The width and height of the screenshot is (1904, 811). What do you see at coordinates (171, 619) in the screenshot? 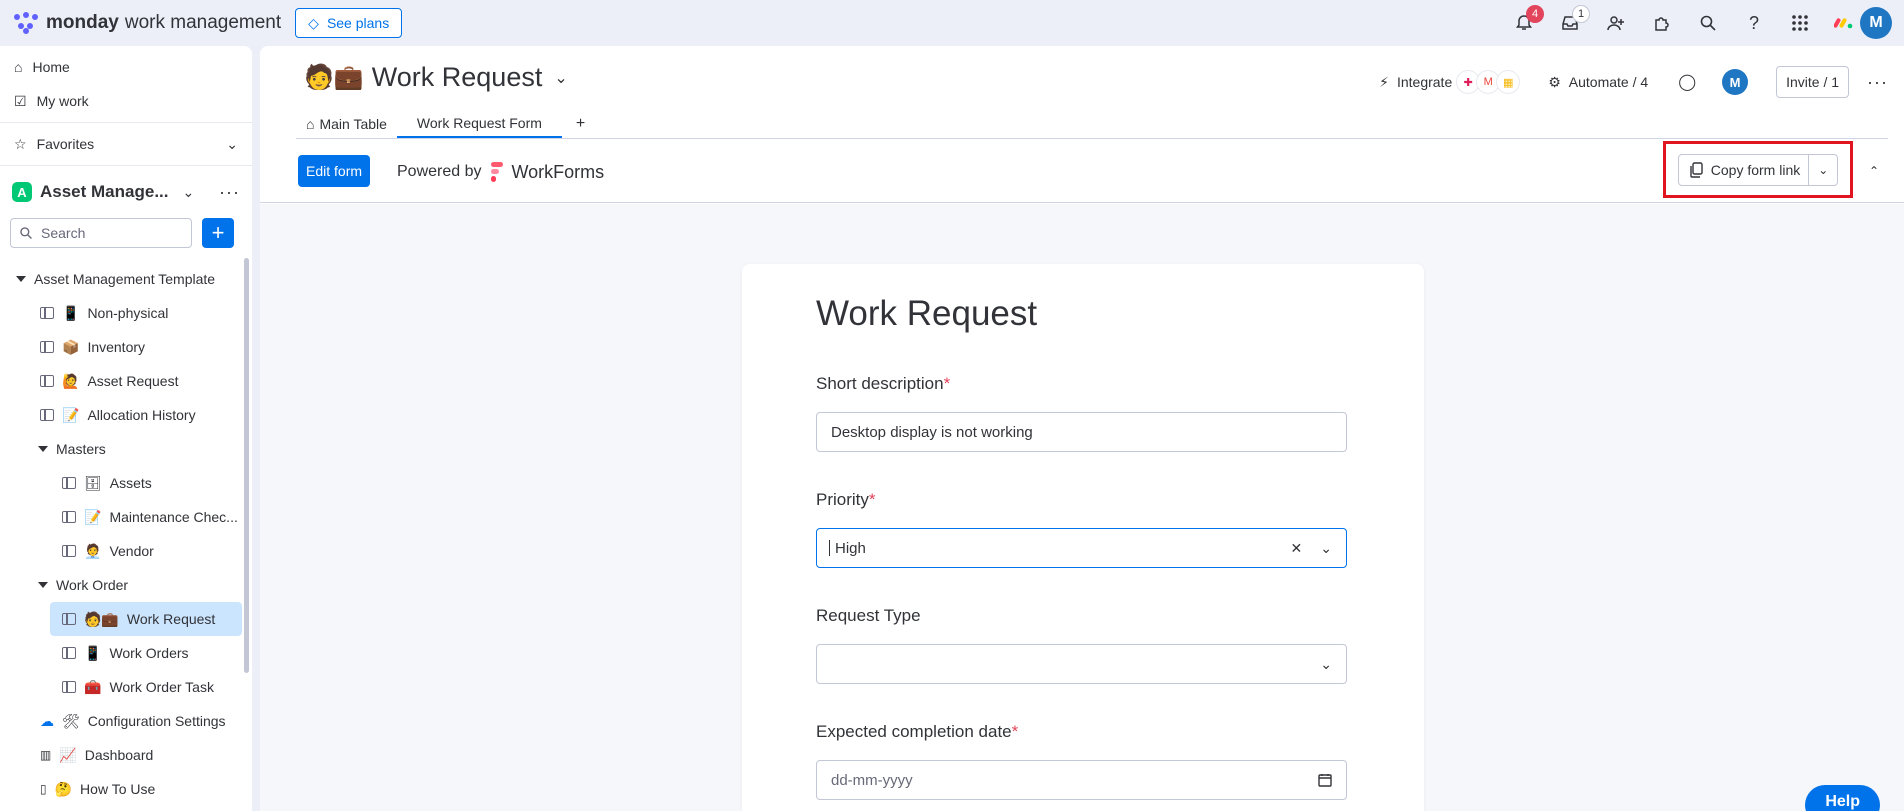
I see `board-label: Work Request` at bounding box center [171, 619].